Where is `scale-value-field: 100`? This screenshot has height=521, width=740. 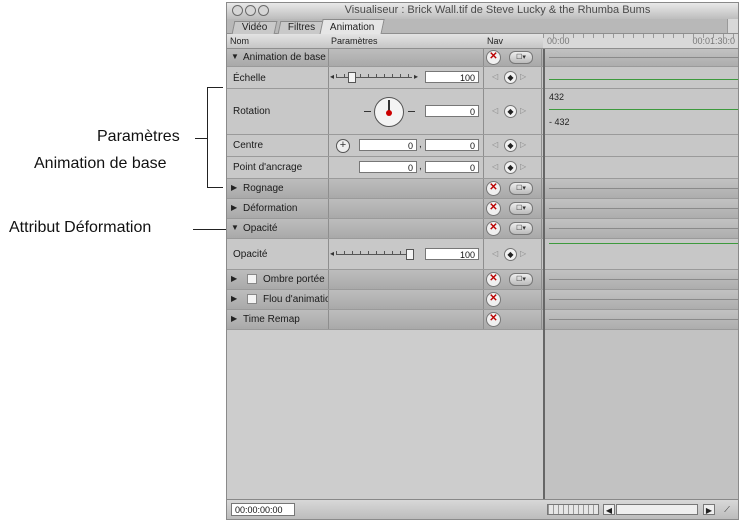
scale-value-field: 100 is located at coordinates (452, 77).